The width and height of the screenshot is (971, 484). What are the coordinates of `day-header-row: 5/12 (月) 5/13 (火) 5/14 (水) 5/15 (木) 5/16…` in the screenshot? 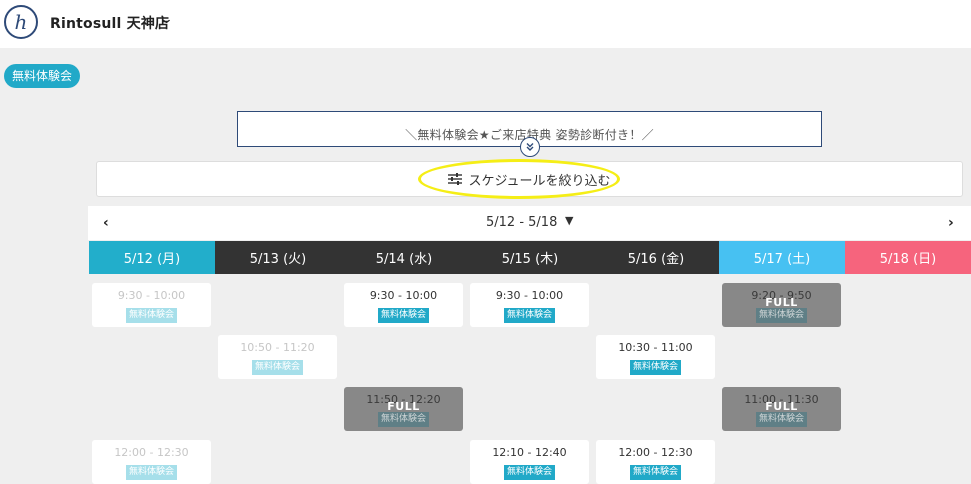 It's located at (530, 257).